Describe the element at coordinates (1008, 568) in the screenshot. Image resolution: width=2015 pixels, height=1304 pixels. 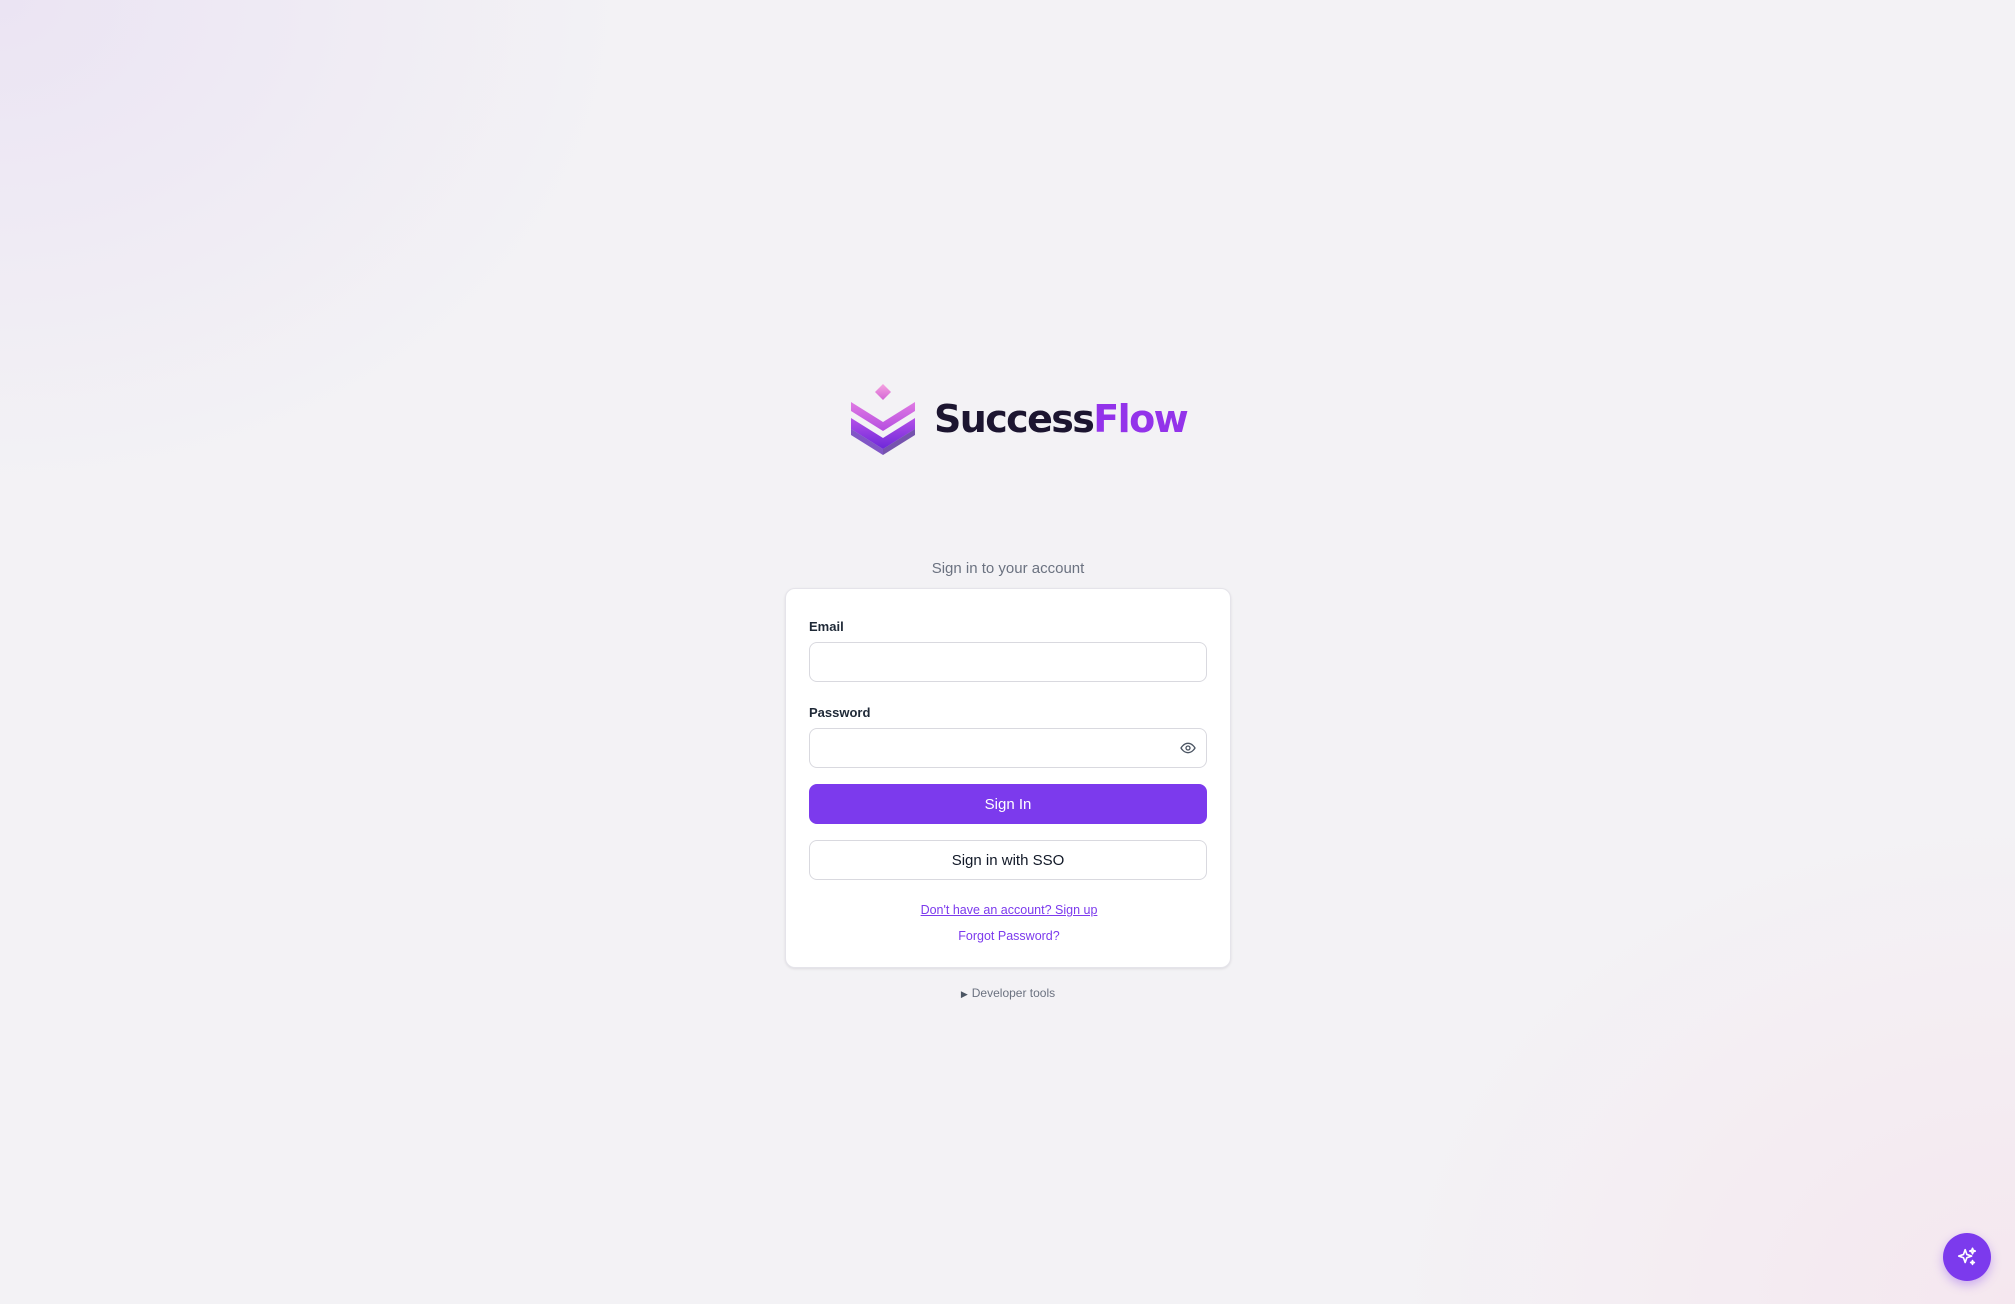
I see `sign-in-subtitle: Sign in to your account` at that location.